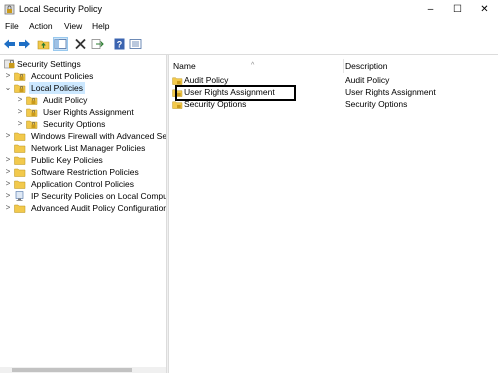 Image resolution: width=498 pixels, height=373 pixels. I want to click on export-list-icon, so click(97, 44).